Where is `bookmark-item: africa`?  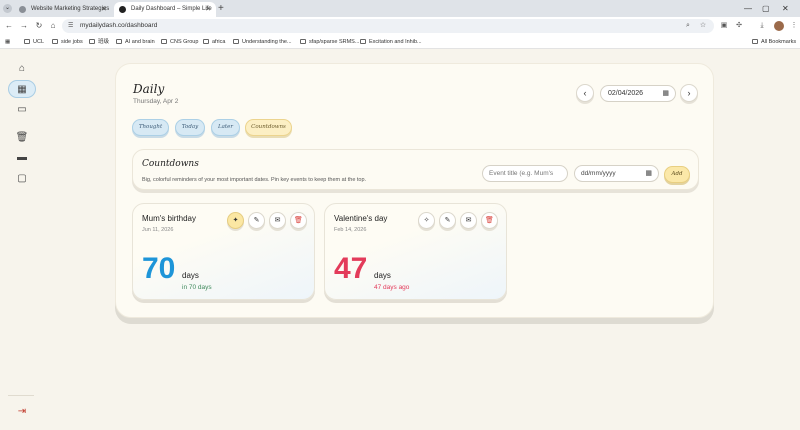
bookmark-item: africa is located at coordinates (214, 42).